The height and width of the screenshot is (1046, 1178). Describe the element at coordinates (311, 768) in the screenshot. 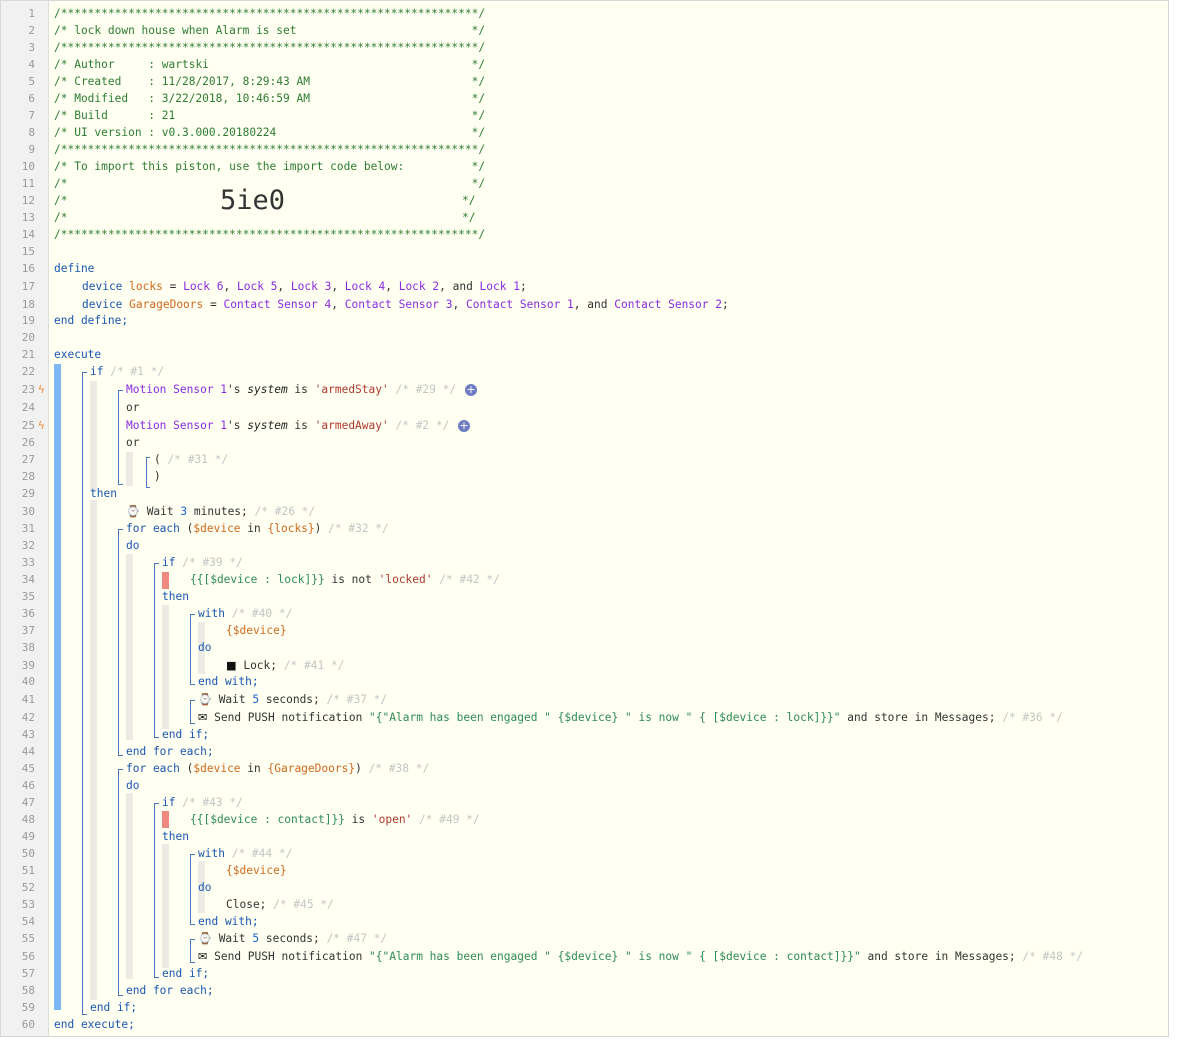

I see `loop-list: {GarageDoors}` at that location.